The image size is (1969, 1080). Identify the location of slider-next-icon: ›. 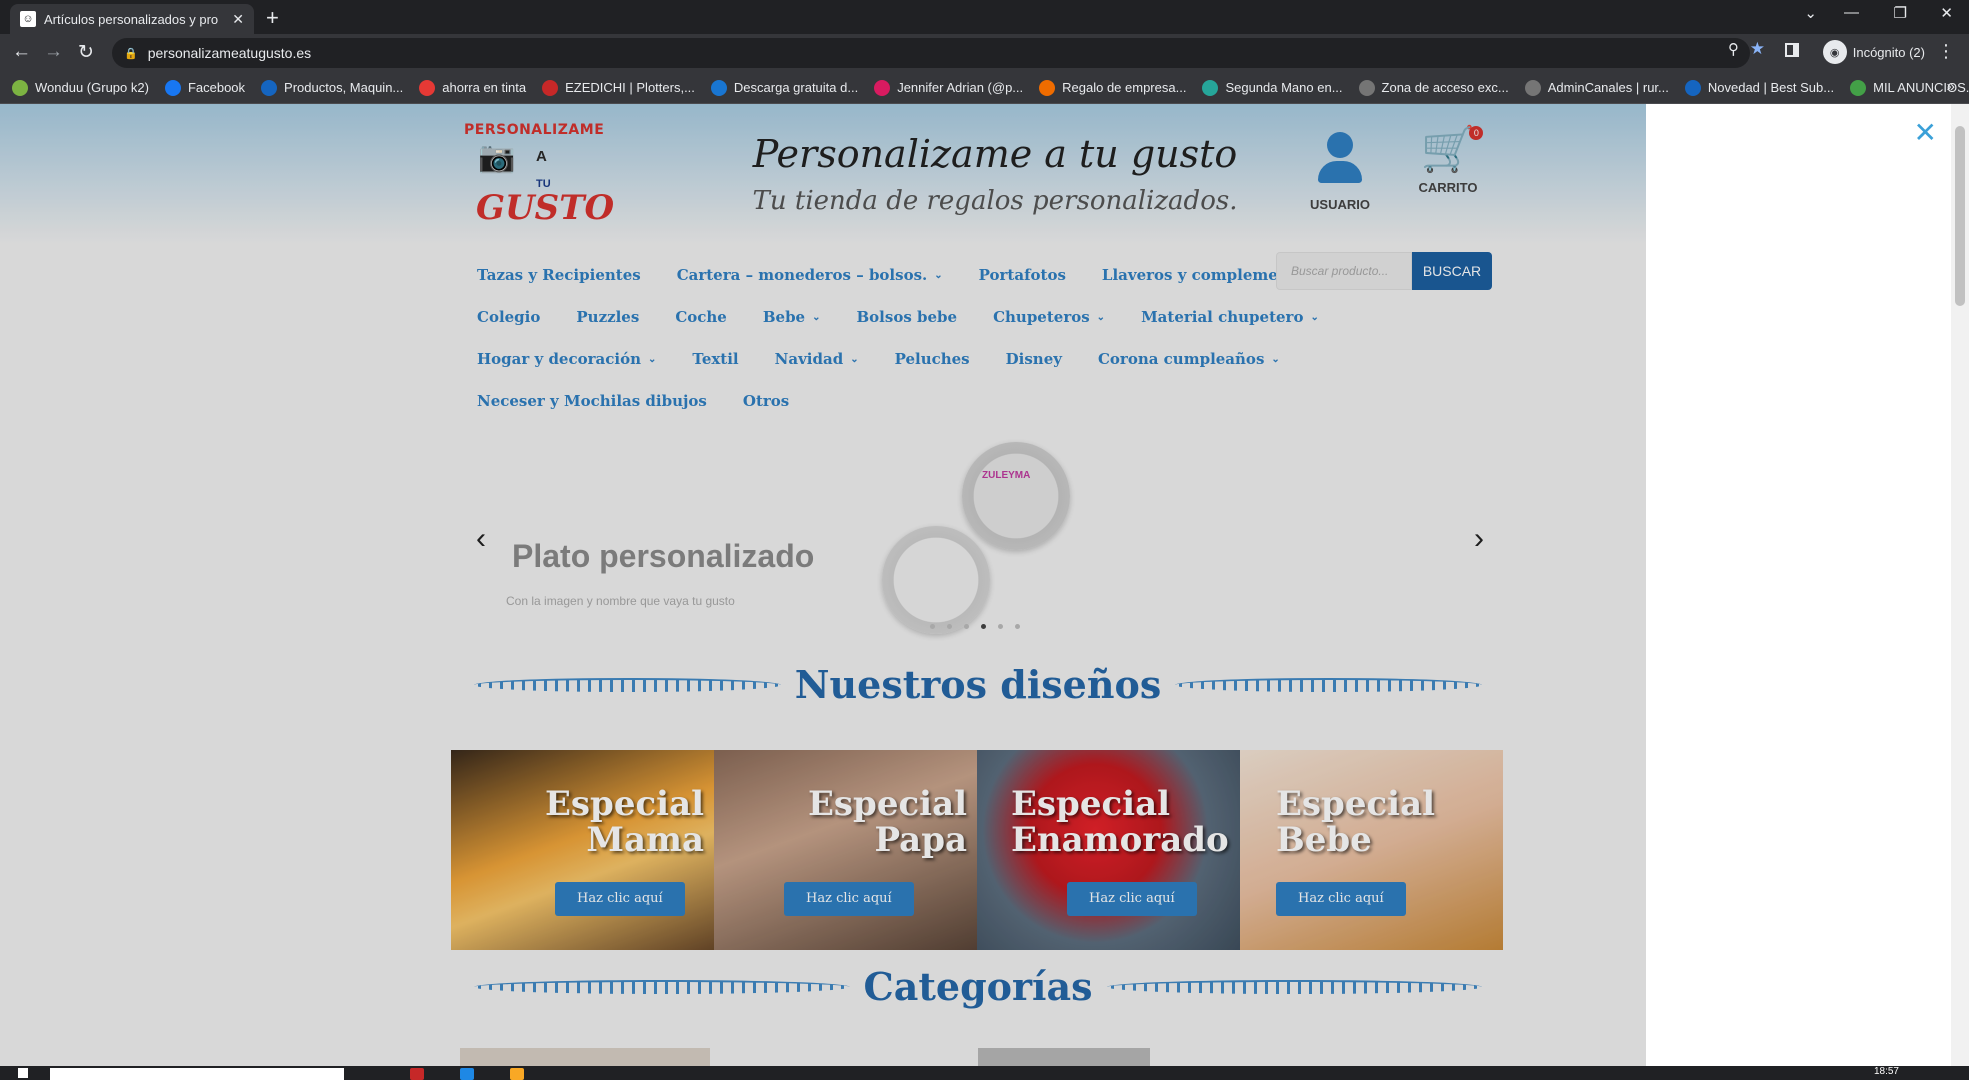
(1479, 539).